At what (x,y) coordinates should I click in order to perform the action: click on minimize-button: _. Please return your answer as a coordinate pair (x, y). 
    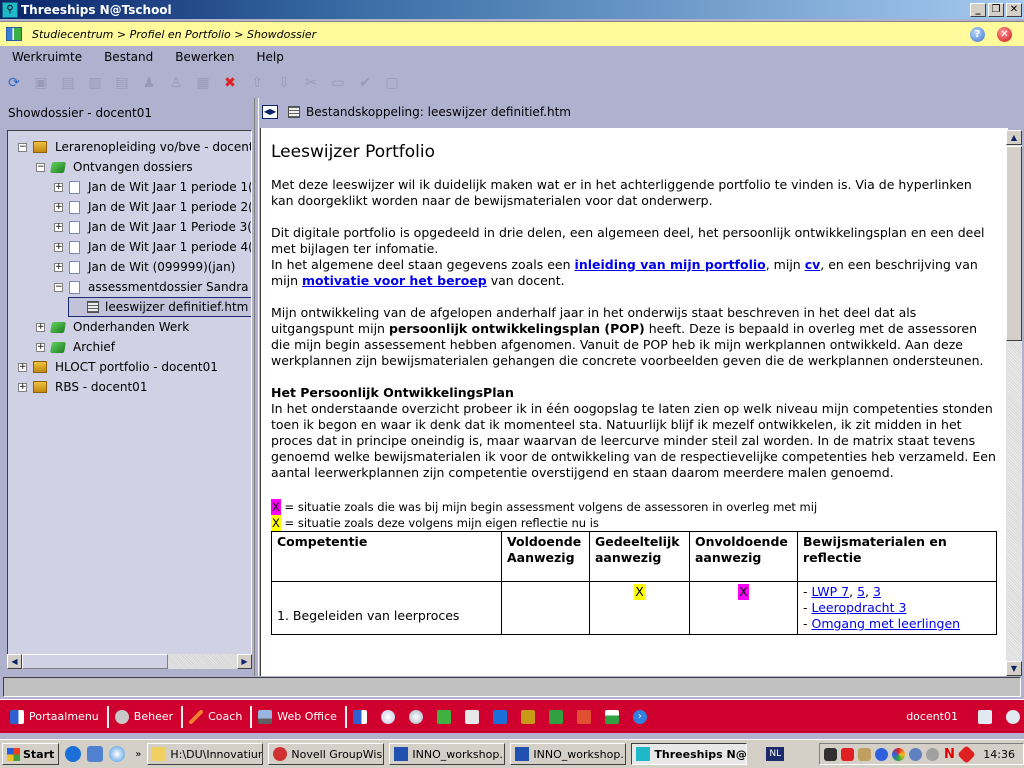
    Looking at the image, I should click on (978, 9).